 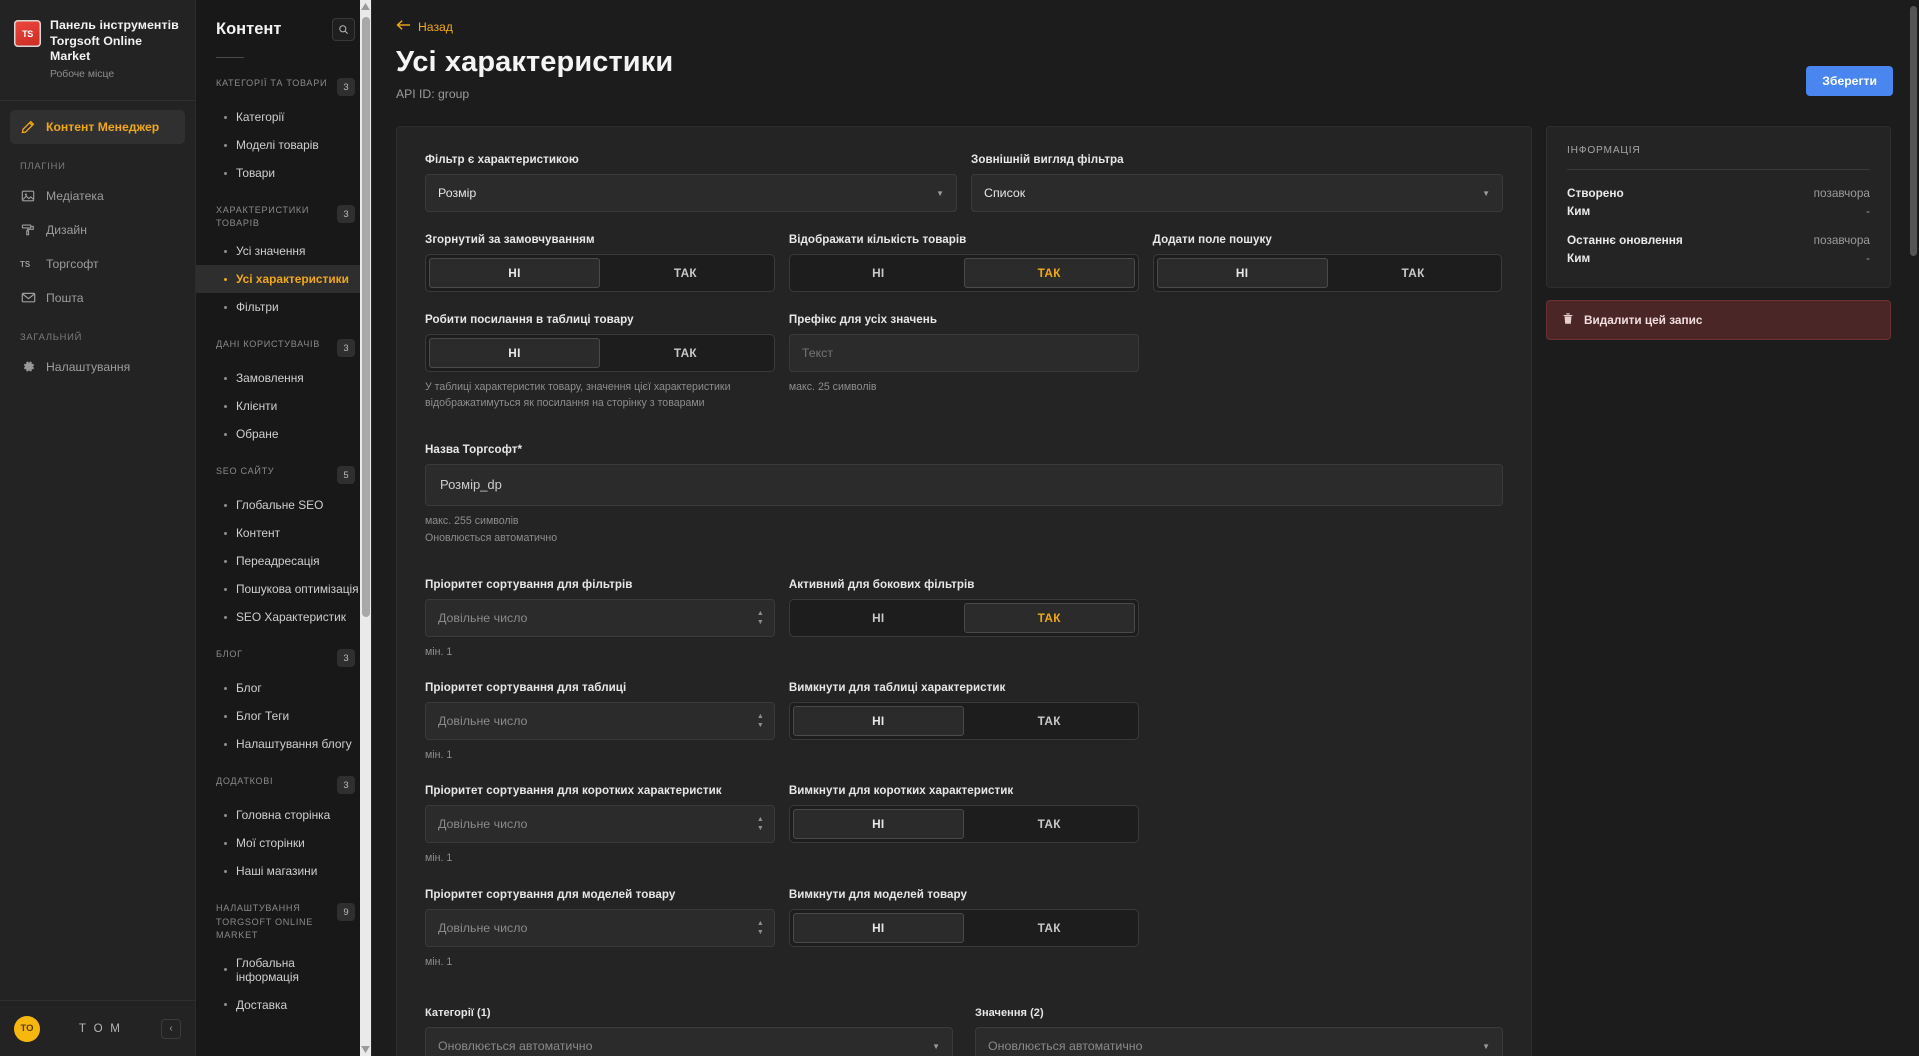 I want to click on show-product-count-toggle: НІ ТАК, so click(x=963, y=273).